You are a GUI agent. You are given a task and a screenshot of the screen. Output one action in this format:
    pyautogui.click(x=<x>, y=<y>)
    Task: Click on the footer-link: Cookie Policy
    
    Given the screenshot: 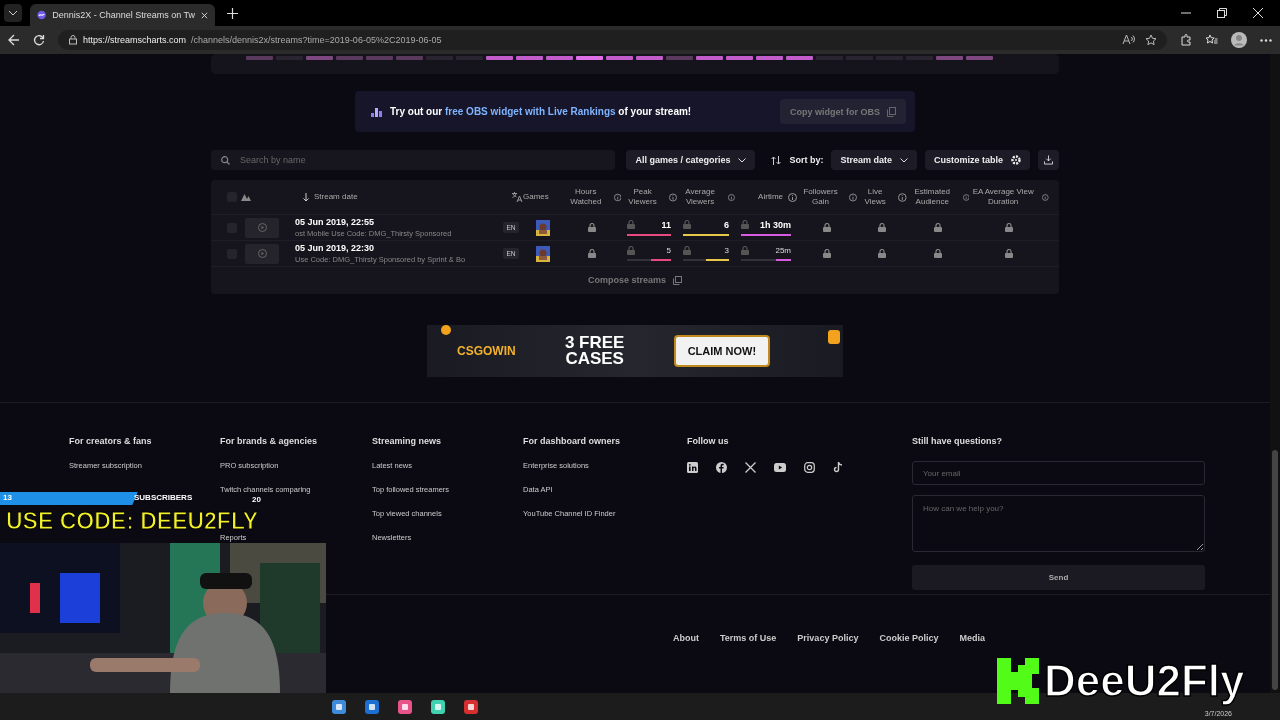 What is the action you would take?
    pyautogui.click(x=909, y=638)
    